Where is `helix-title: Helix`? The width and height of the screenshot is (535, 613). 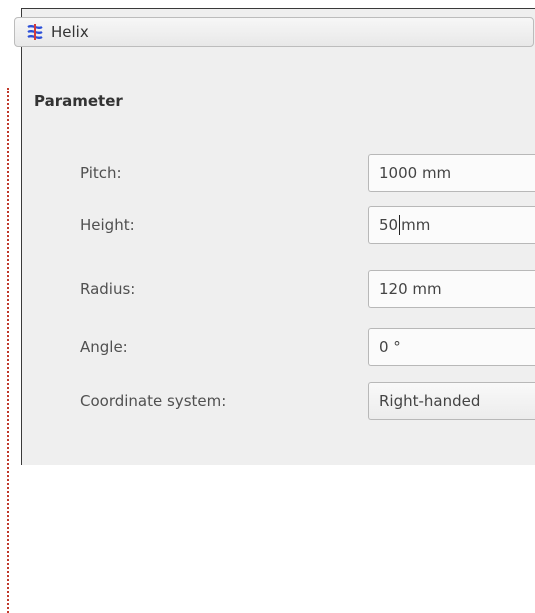 helix-title: Helix is located at coordinates (70, 32).